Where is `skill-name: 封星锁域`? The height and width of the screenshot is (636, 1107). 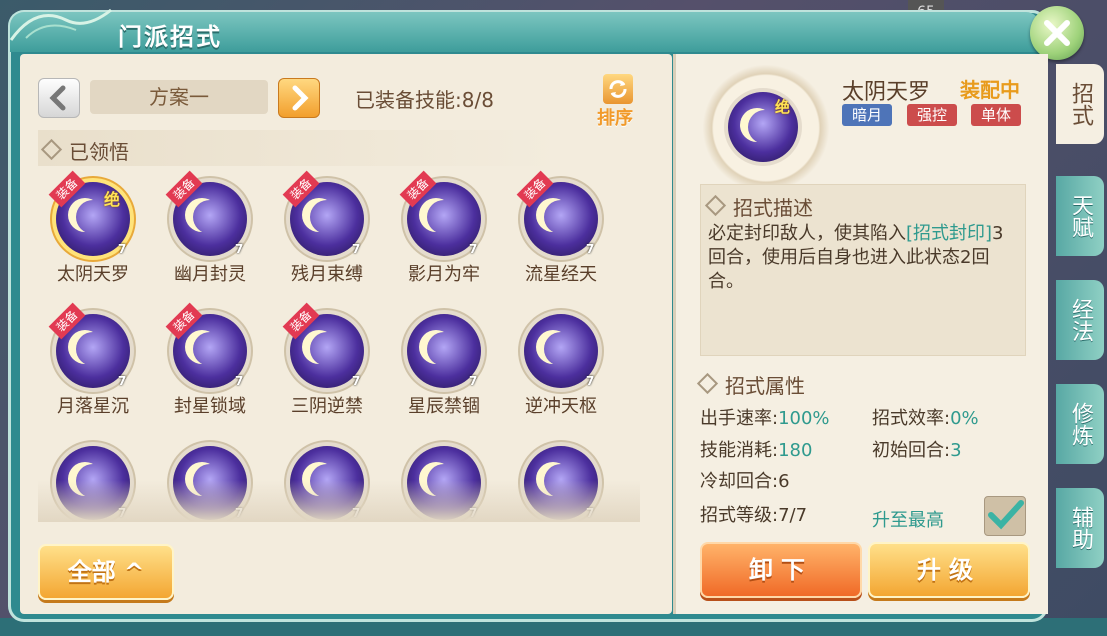
skill-name: 封星锁域 is located at coordinates (210, 406).